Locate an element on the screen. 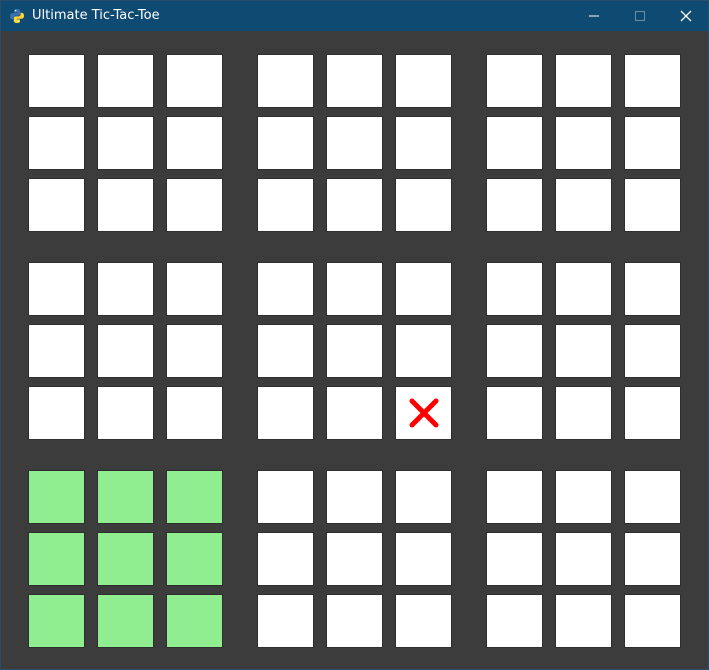 The image size is (709, 670). window-title: Ultimate Tic-Tac-Toe is located at coordinates (96, 15).